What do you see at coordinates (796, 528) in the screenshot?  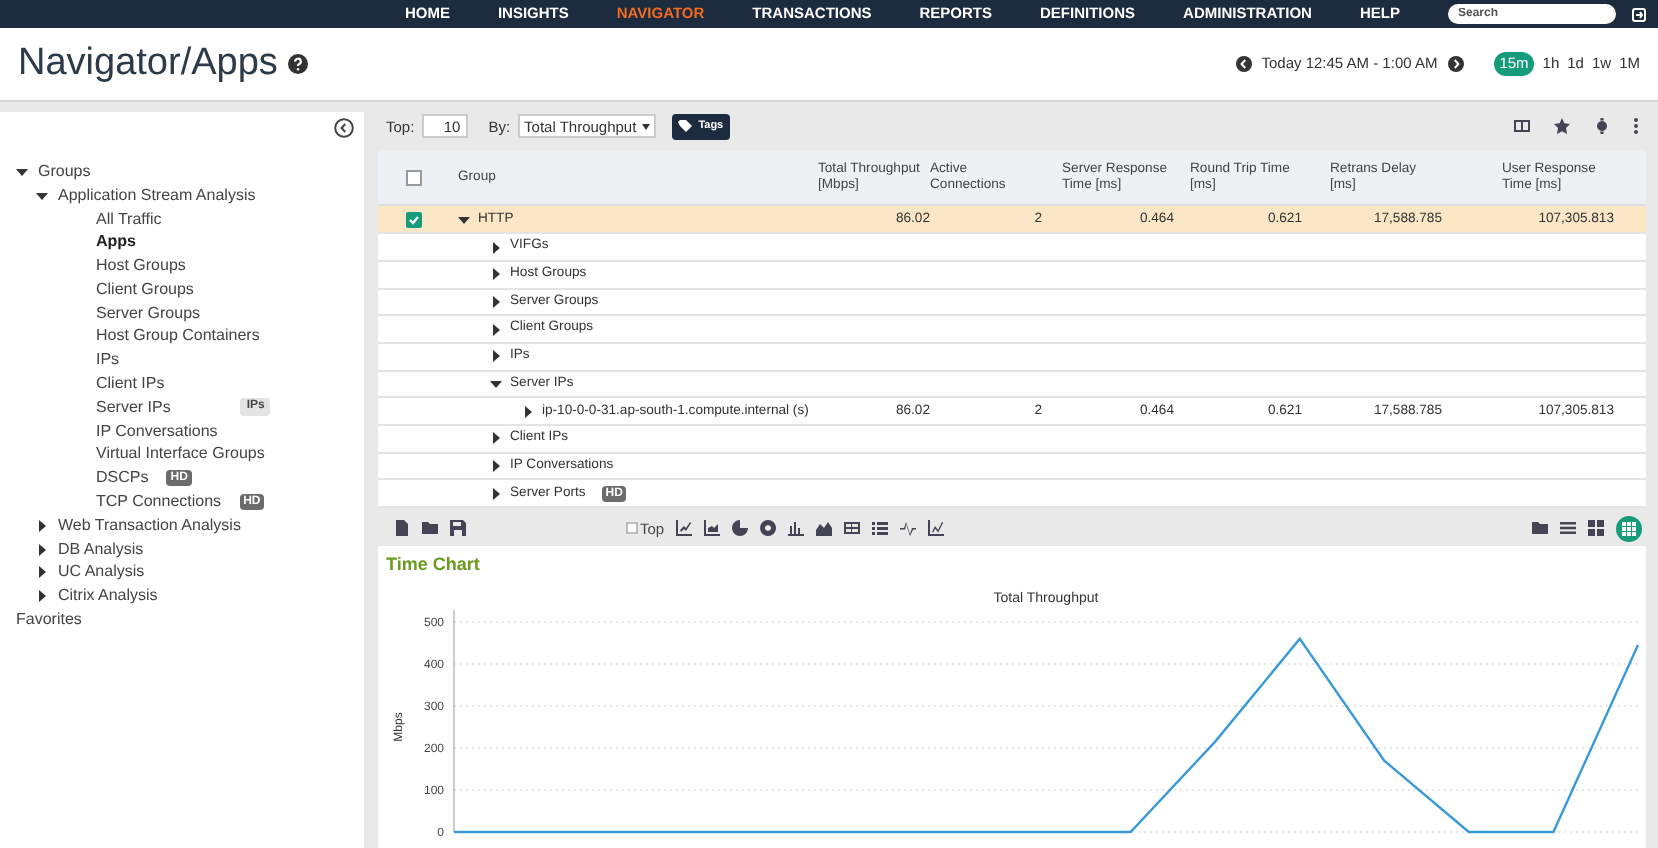 I see `bar-chart-icon` at bounding box center [796, 528].